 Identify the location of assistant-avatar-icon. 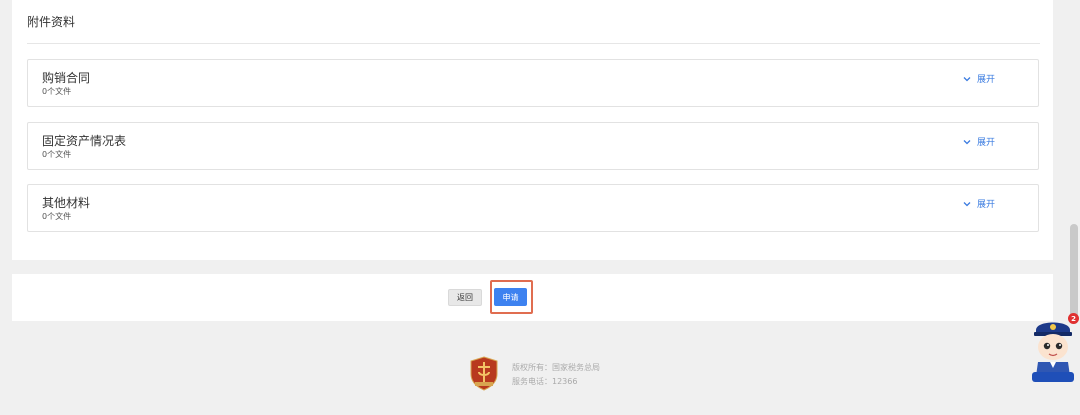
(1053, 349).